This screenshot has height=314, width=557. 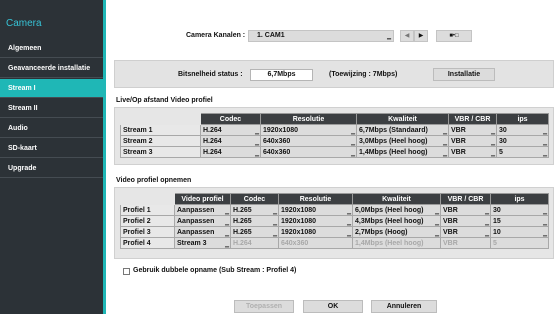 What do you see at coordinates (147, 210) in the screenshot?
I see `profile-name: Profiel 1` at bounding box center [147, 210].